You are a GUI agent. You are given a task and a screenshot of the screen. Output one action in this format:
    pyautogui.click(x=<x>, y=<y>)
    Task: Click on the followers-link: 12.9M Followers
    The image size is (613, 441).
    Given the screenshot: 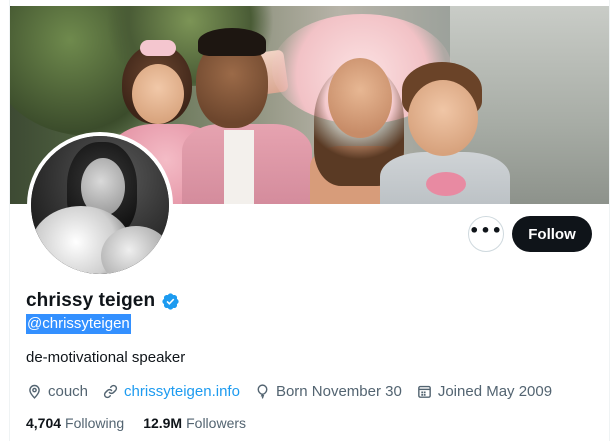 What is the action you would take?
    pyautogui.click(x=194, y=423)
    